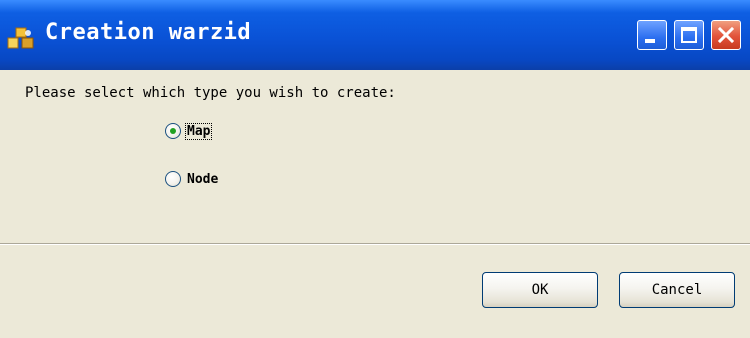 This screenshot has width=750, height=338. I want to click on ok-button: OK, so click(540, 290).